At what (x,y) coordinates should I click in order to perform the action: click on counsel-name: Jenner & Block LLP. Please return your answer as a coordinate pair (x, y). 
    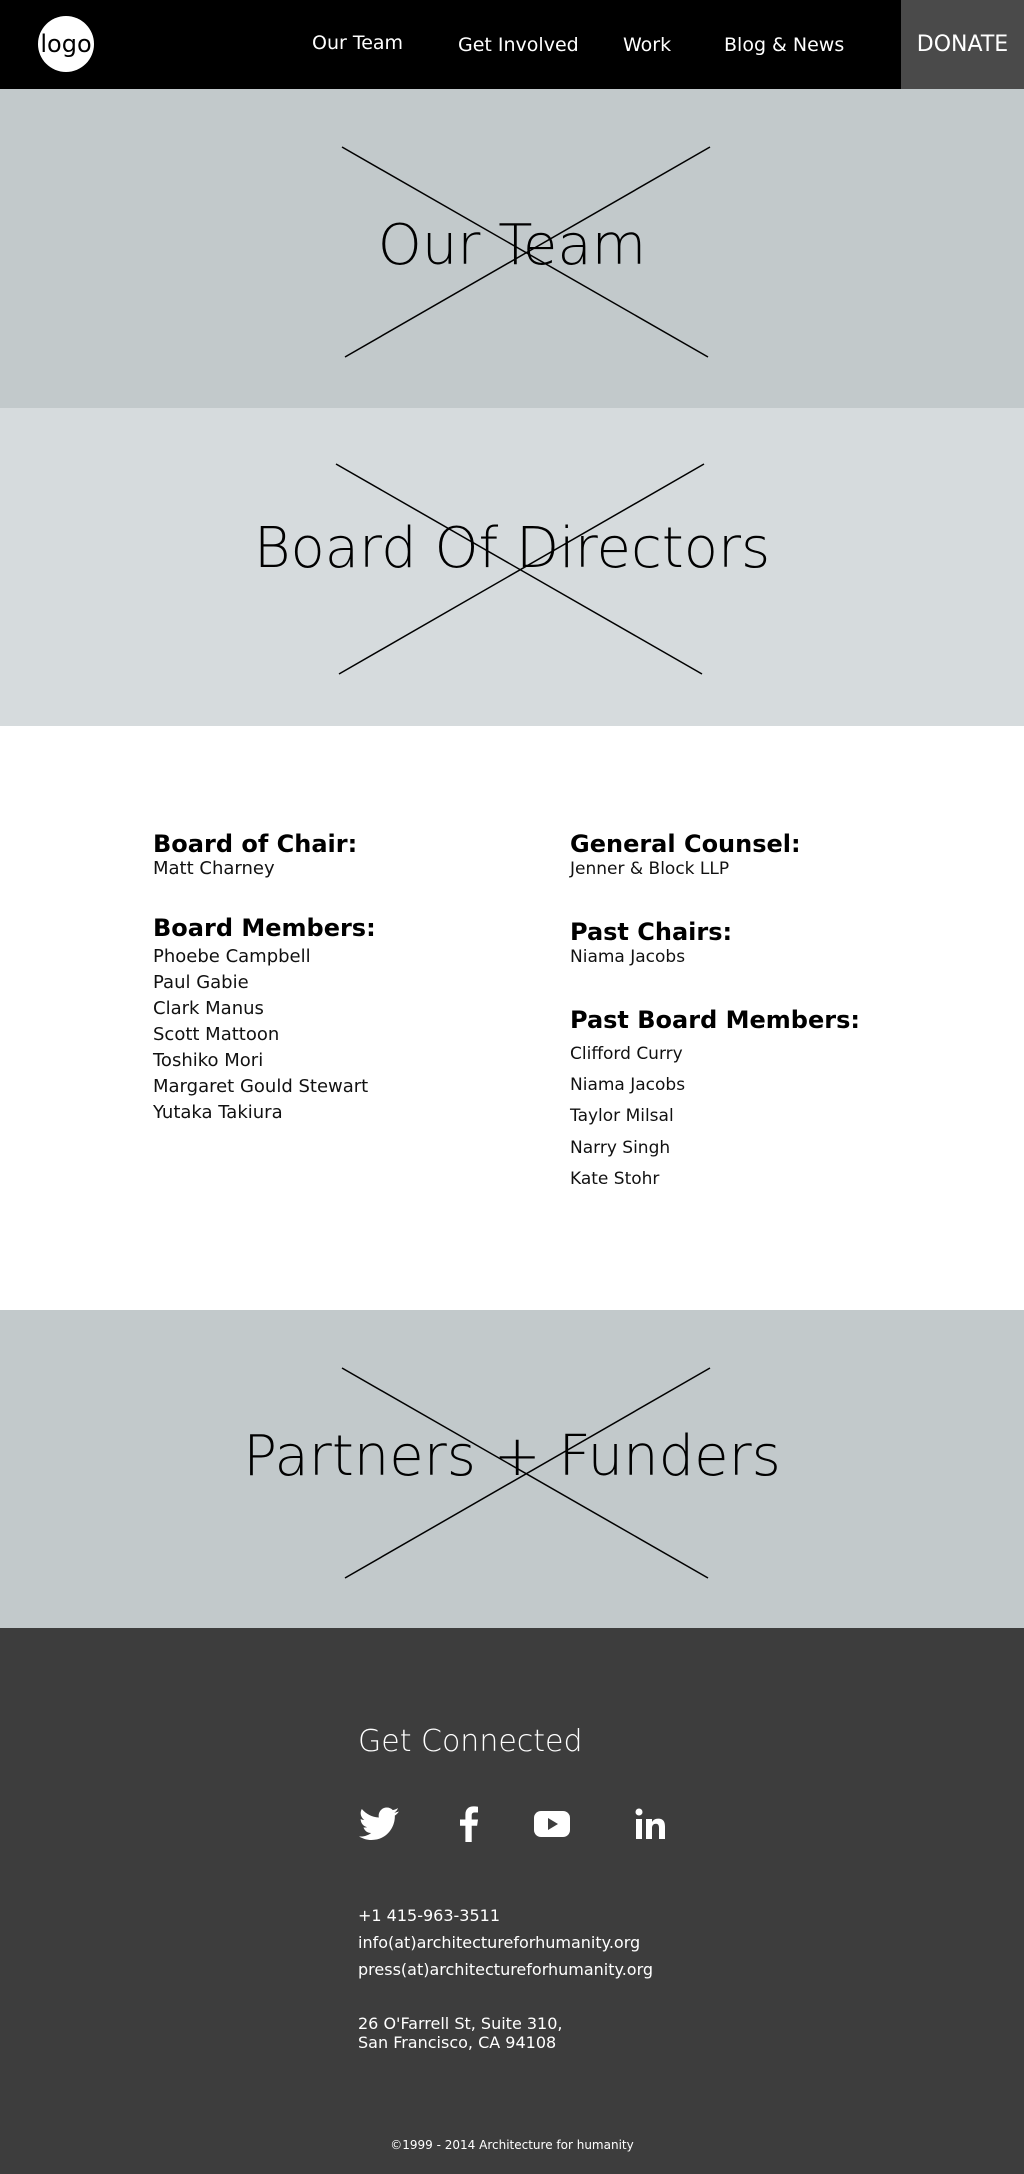
    Looking at the image, I should click on (650, 869).